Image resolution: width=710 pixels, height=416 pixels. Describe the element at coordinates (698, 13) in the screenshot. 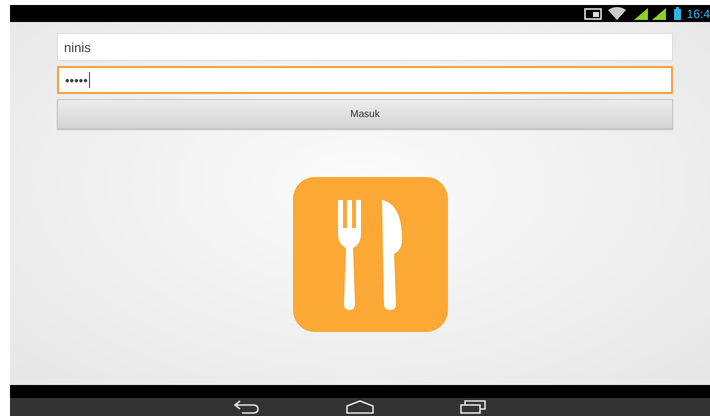

I see `status-time: 16:4` at that location.